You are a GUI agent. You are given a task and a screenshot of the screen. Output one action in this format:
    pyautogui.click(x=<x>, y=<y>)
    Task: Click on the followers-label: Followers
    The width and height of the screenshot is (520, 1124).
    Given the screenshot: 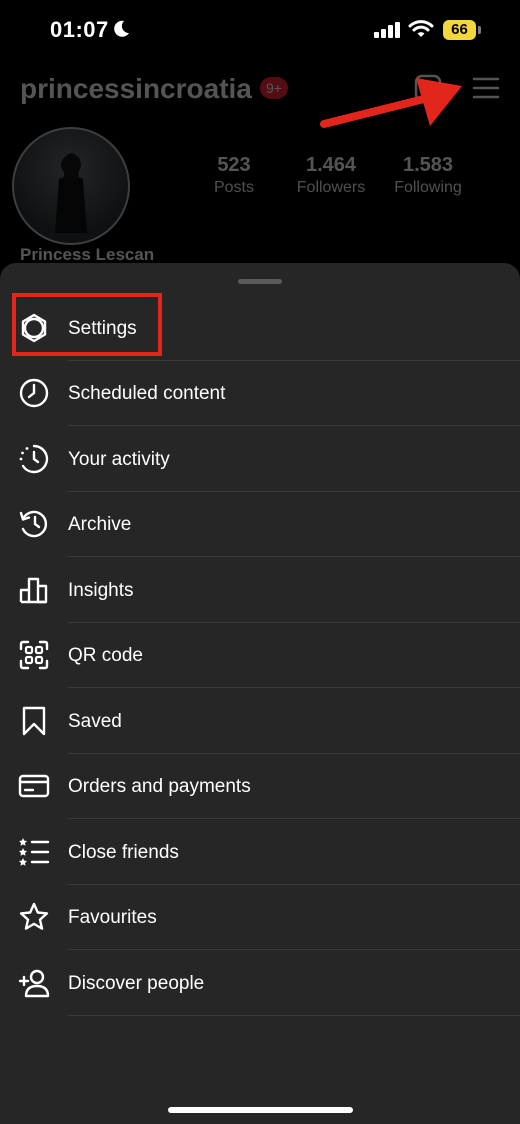 What is the action you would take?
    pyautogui.click(x=331, y=187)
    